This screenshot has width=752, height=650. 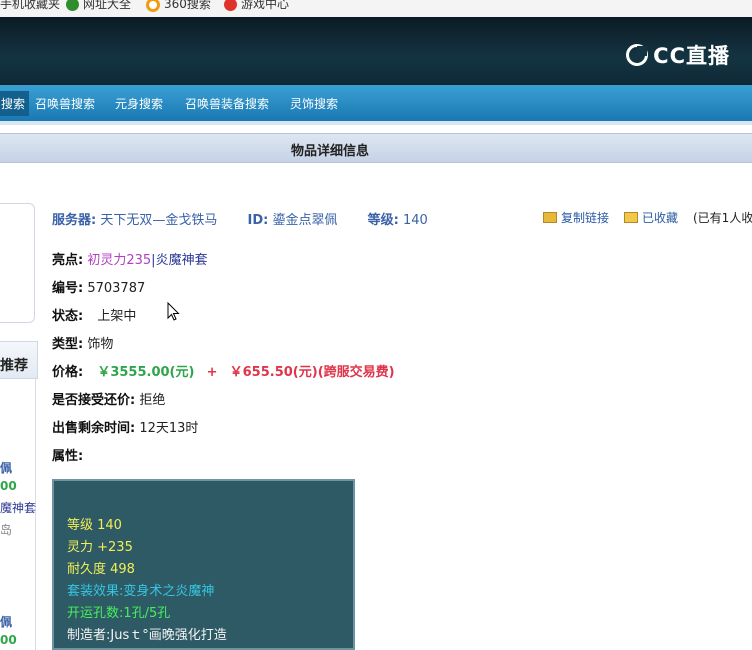 I want to click on copy-link-button: 复制链接, so click(x=576, y=217).